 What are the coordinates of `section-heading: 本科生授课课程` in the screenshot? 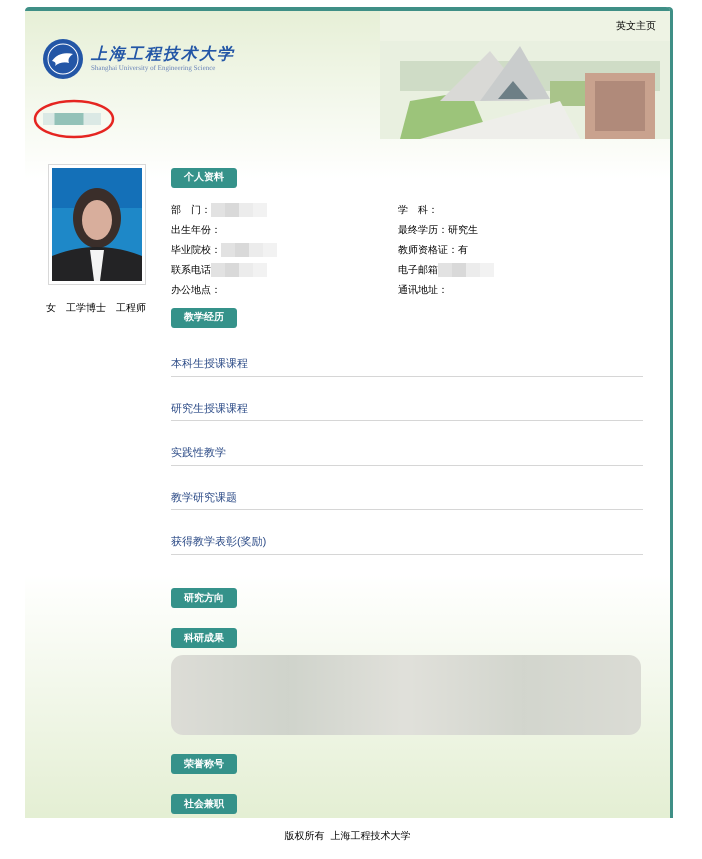 It's located at (407, 366).